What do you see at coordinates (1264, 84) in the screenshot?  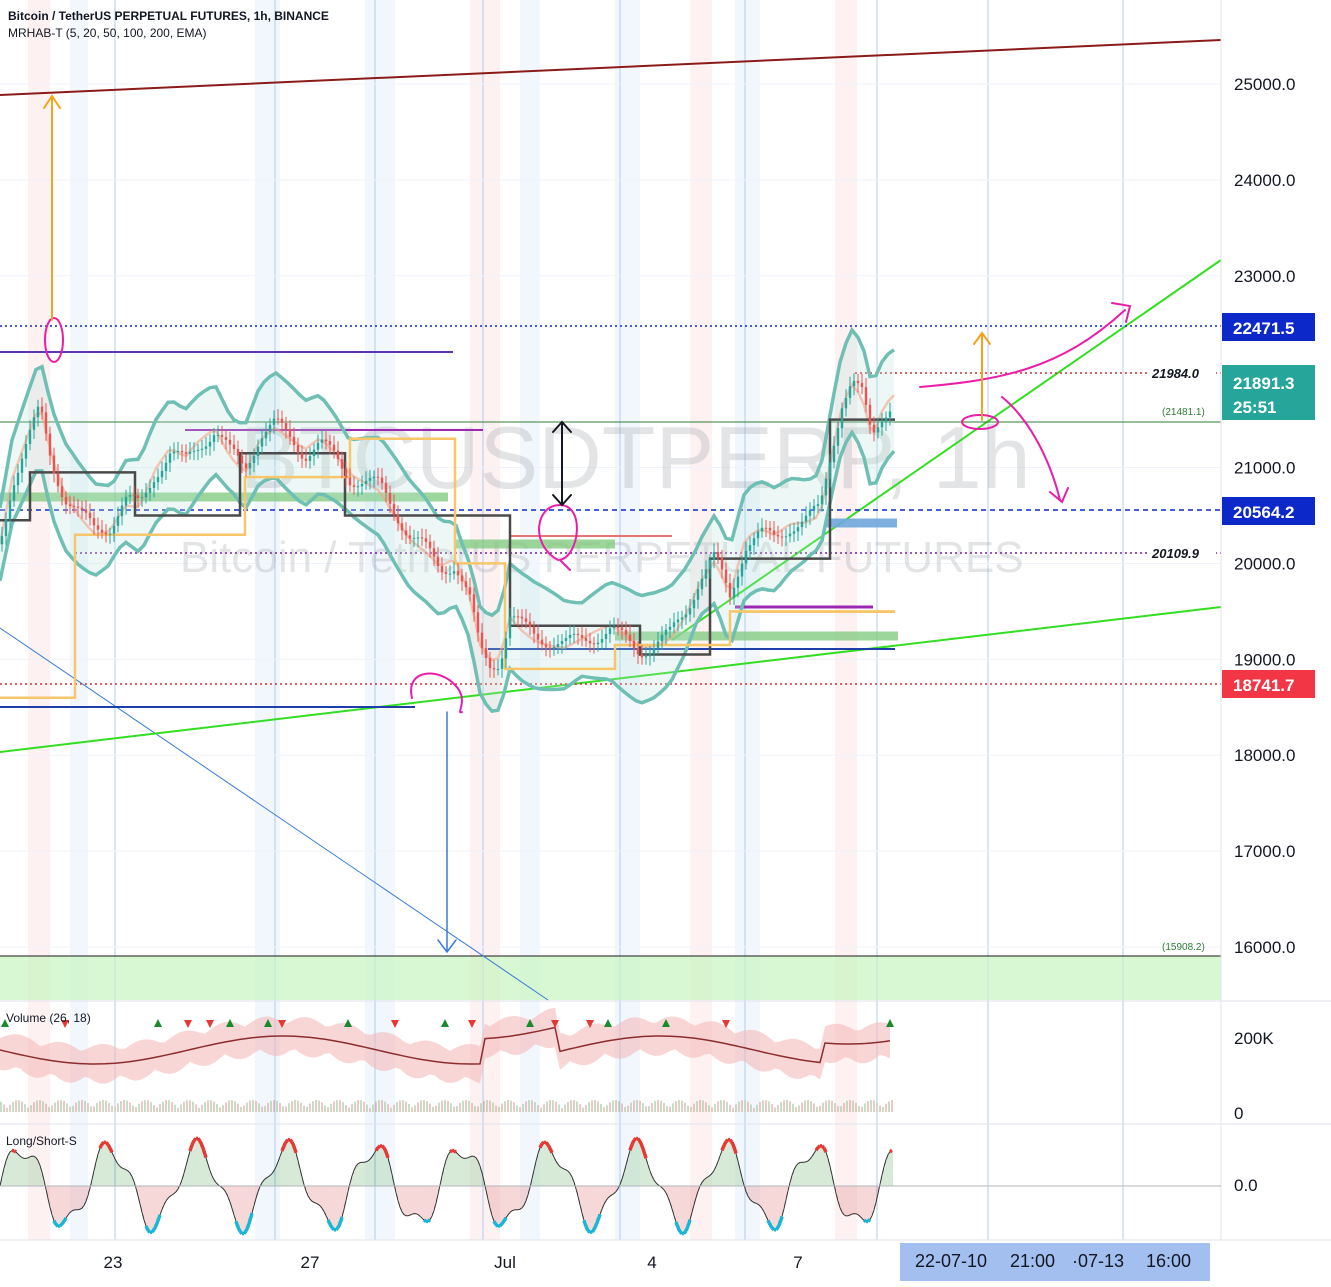 I see `price-tick-label: 25000.0` at bounding box center [1264, 84].